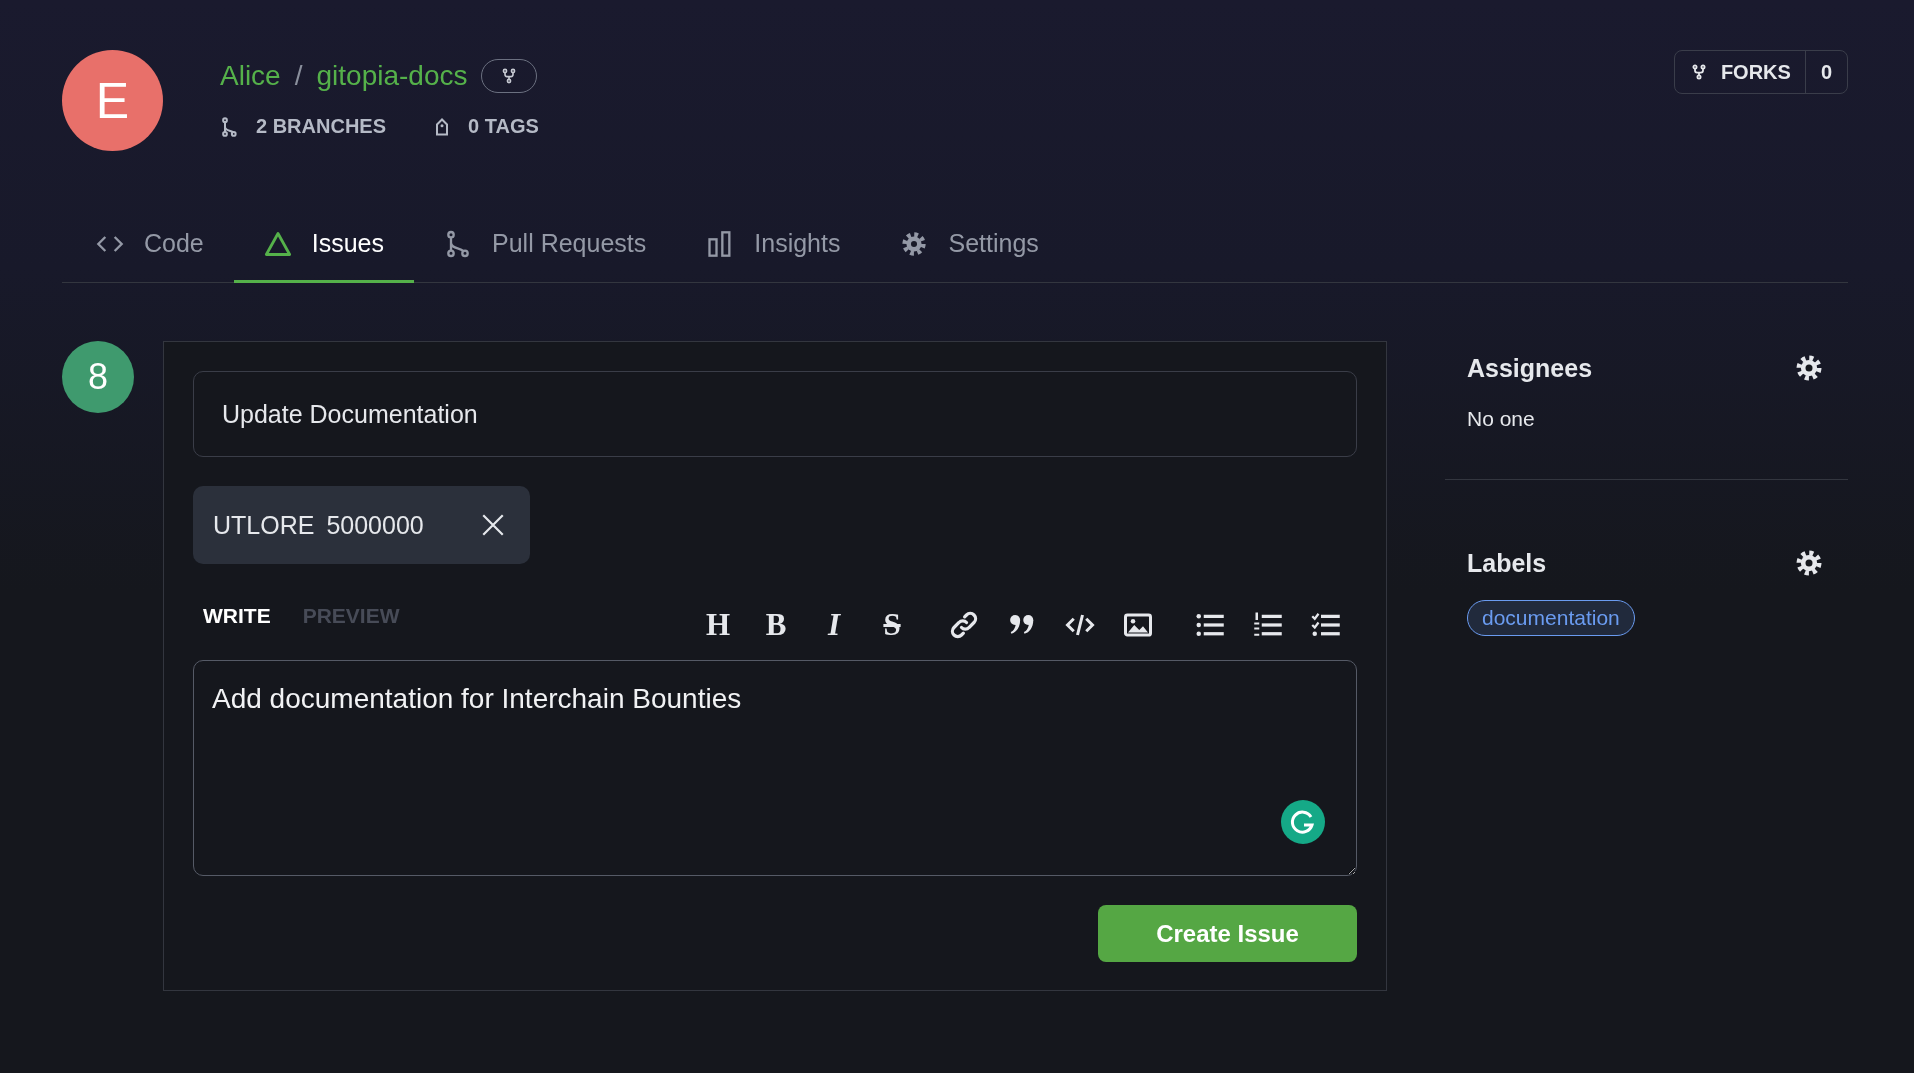 This screenshot has width=1914, height=1073. What do you see at coordinates (775, 768) in the screenshot?
I see `description-textarea: Add documentation for Interchain Bounties` at bounding box center [775, 768].